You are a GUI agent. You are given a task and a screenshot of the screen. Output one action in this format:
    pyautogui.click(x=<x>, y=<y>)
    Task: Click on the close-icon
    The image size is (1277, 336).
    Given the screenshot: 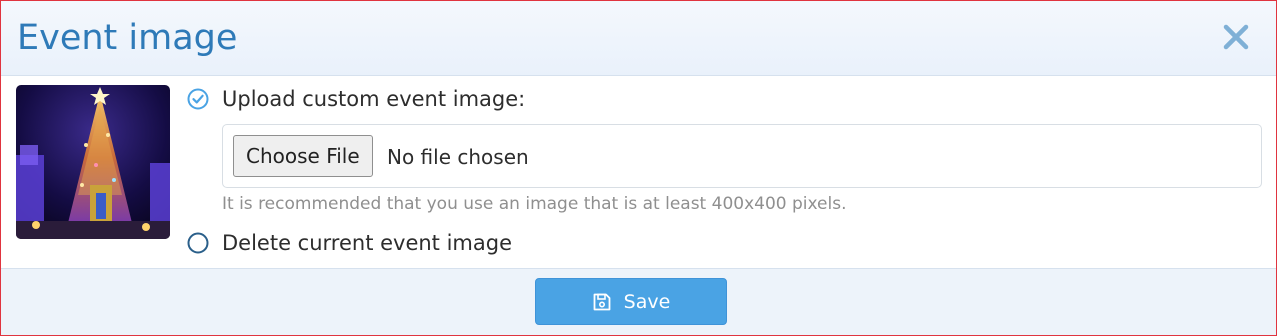 What is the action you would take?
    pyautogui.click(x=1236, y=37)
    